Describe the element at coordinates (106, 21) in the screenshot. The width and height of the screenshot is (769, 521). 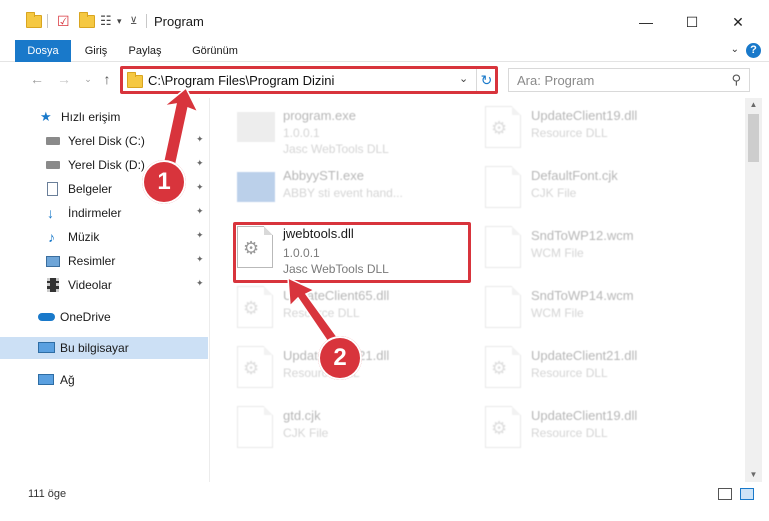
I see `view-options-icon: ☷` at that location.